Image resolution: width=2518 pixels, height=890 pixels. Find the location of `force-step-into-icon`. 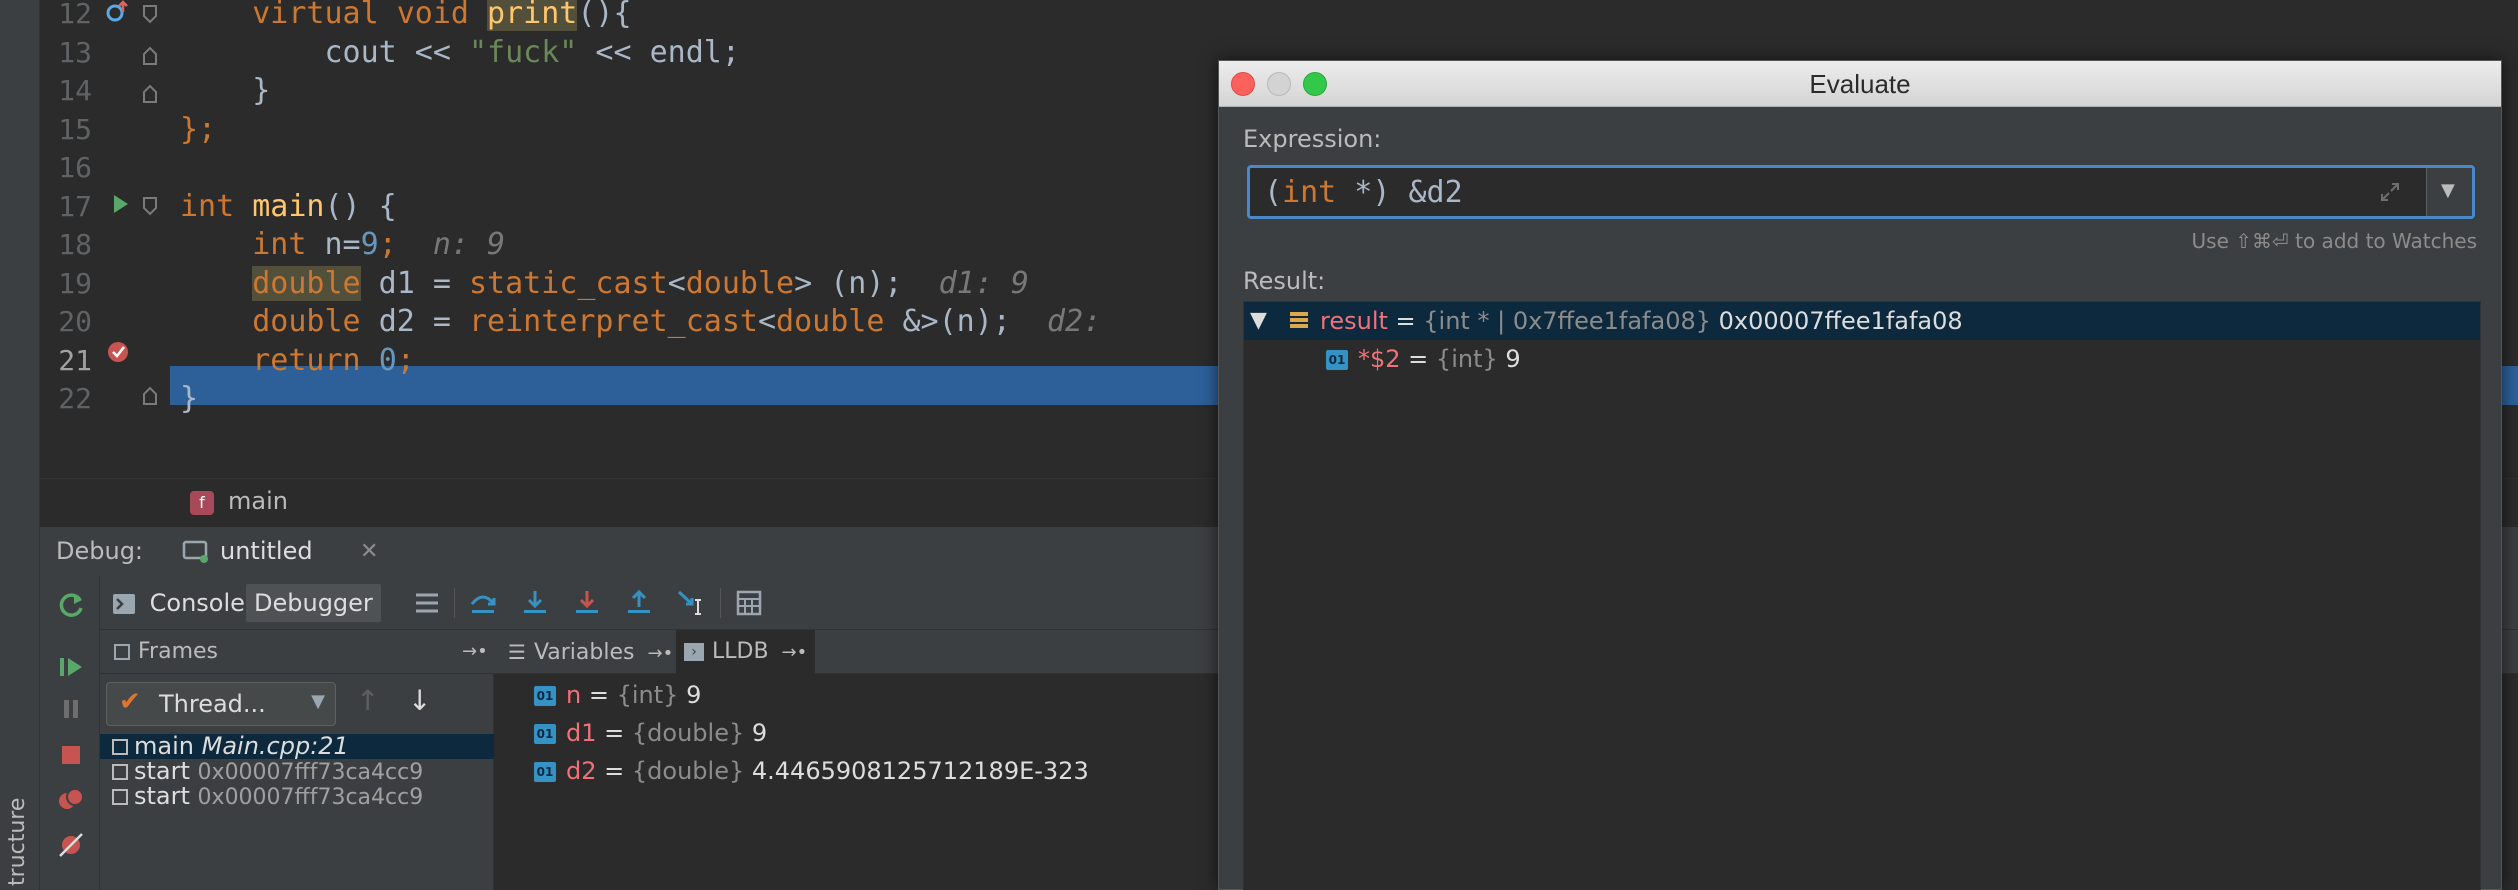

force-step-into-icon is located at coordinates (587, 603).